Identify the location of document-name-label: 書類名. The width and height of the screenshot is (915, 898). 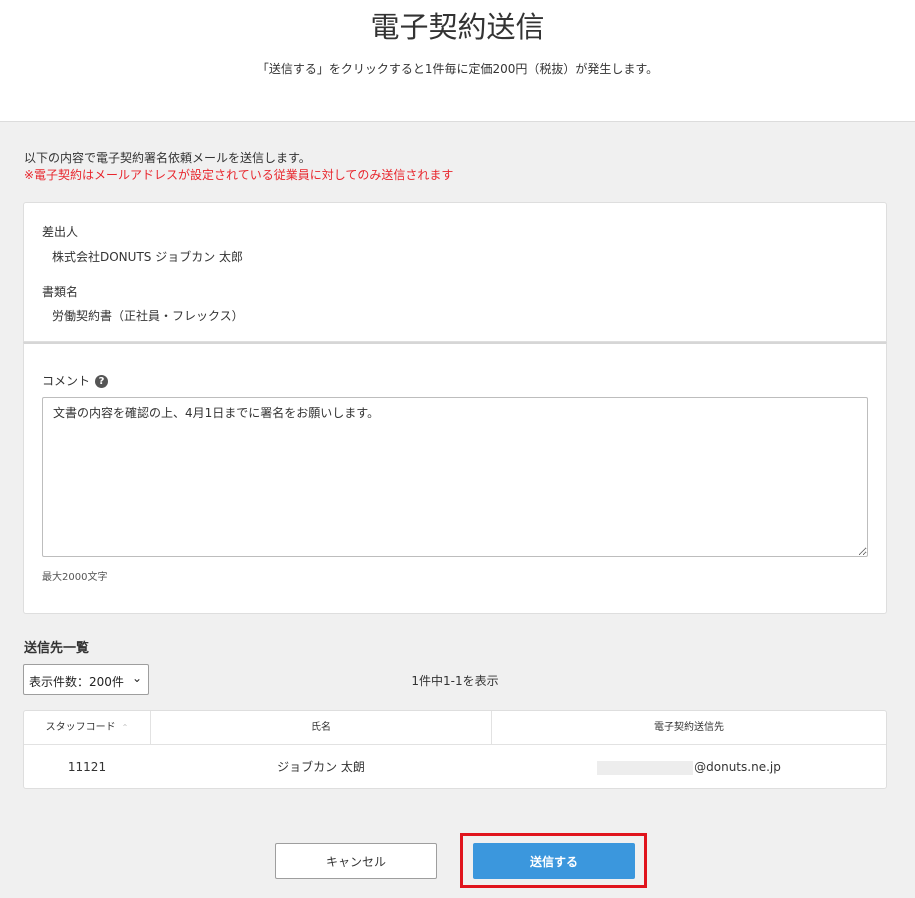
(60, 292).